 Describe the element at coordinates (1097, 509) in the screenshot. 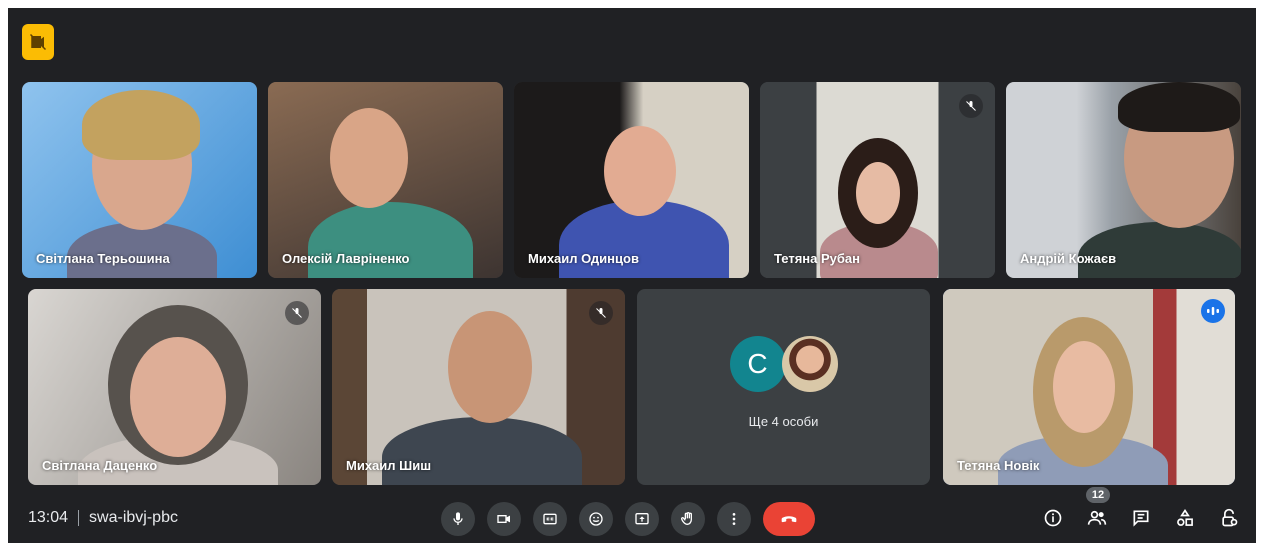

I see `people-icon: 12` at that location.